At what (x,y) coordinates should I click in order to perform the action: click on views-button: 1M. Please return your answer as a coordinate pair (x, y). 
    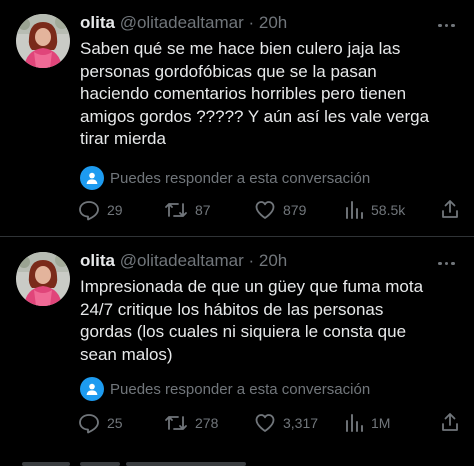
    Looking at the image, I should click on (367, 423).